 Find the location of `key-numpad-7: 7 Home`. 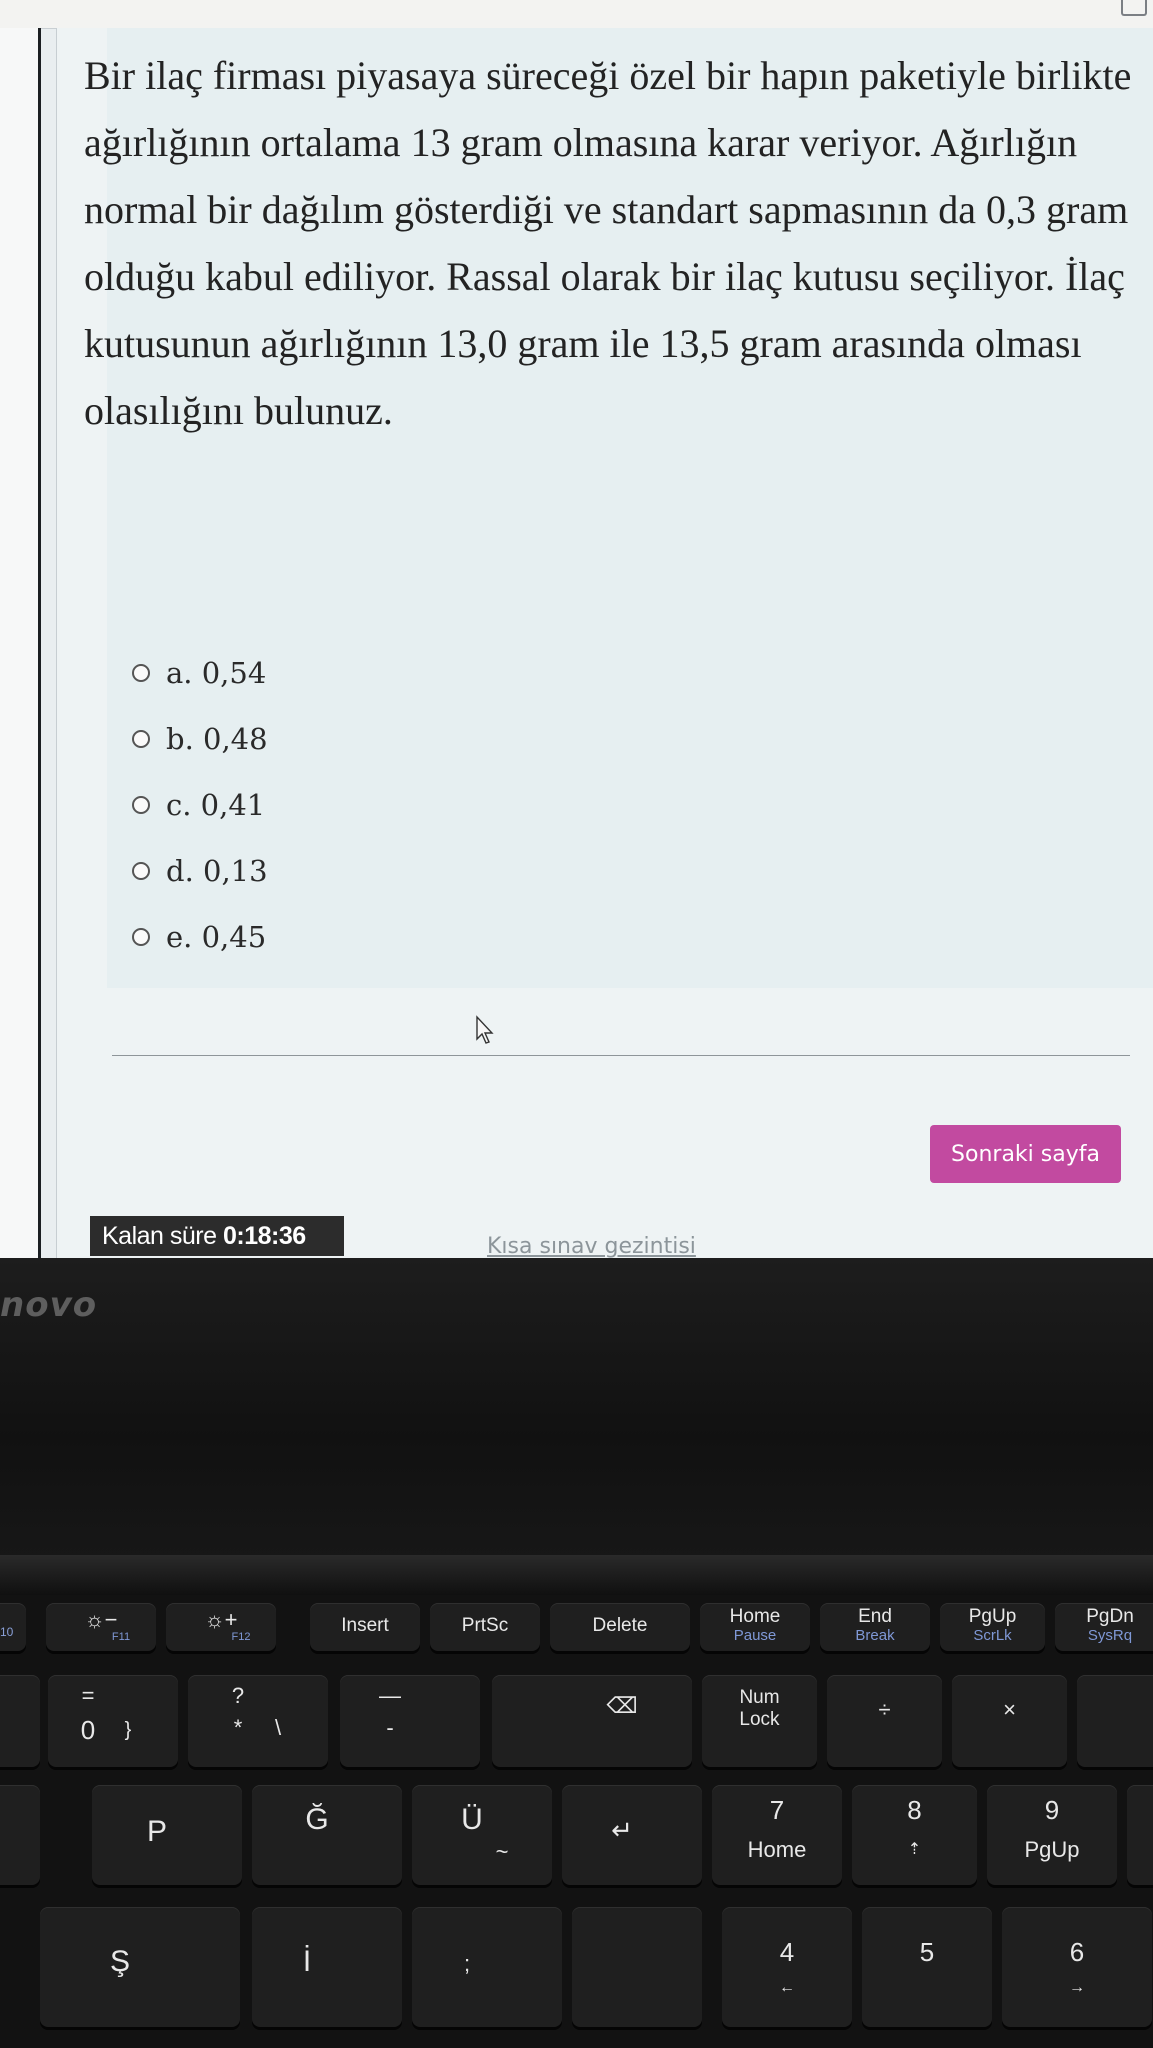

key-numpad-7: 7 Home is located at coordinates (777, 1835).